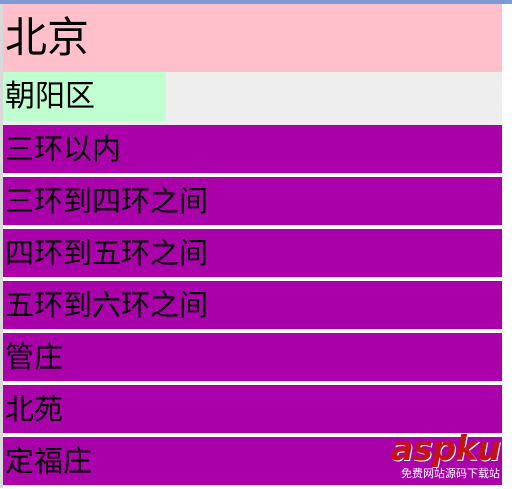 The width and height of the screenshot is (512, 489). I want to click on area-item-beiyuan: 北苑, so click(252, 409).